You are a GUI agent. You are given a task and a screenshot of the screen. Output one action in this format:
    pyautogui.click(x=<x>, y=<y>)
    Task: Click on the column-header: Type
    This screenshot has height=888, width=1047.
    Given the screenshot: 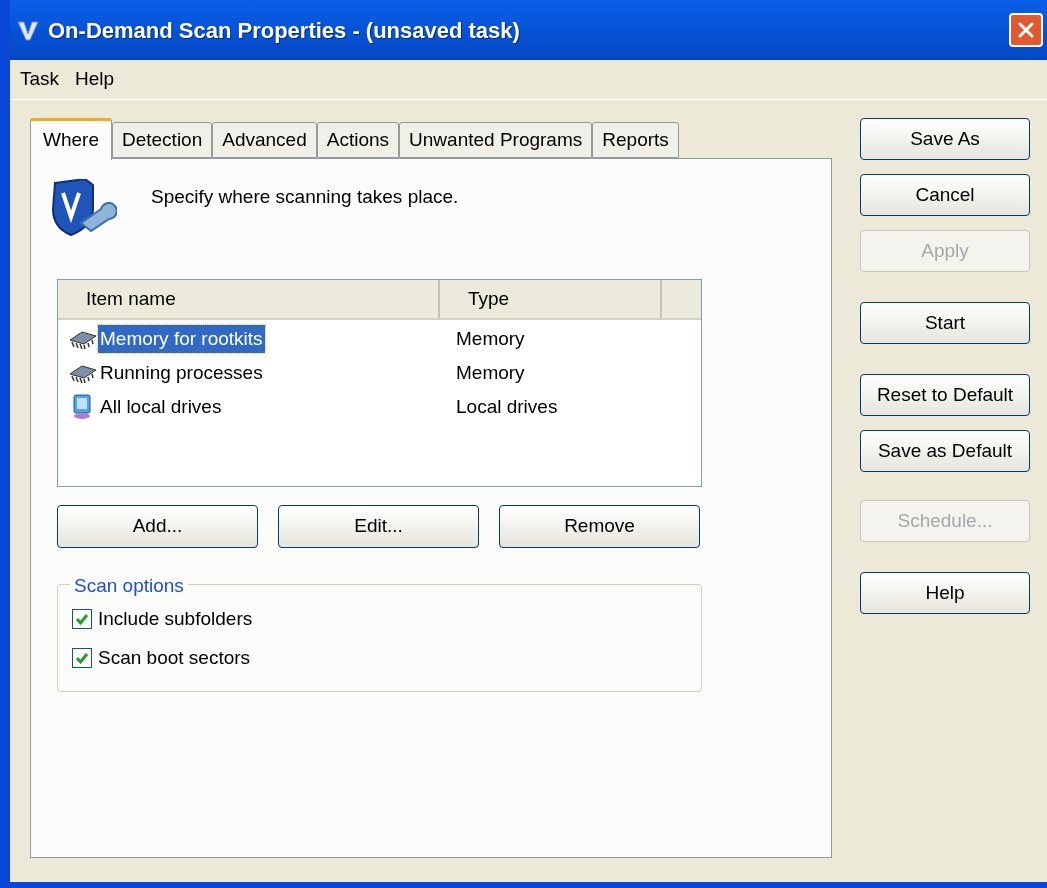 What is the action you would take?
    pyautogui.click(x=551, y=299)
    